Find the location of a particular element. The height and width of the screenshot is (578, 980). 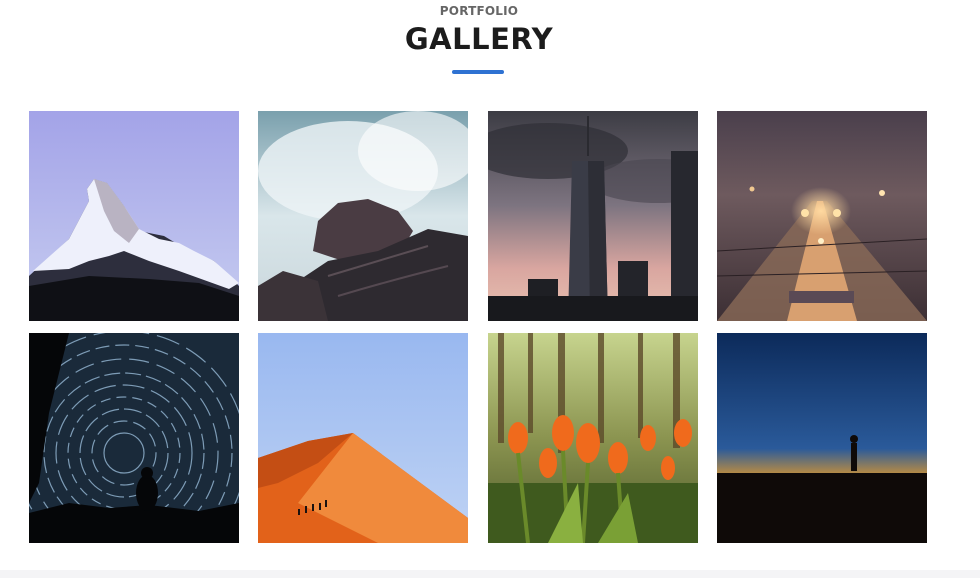

star-trails-image is located at coordinates (134, 438).